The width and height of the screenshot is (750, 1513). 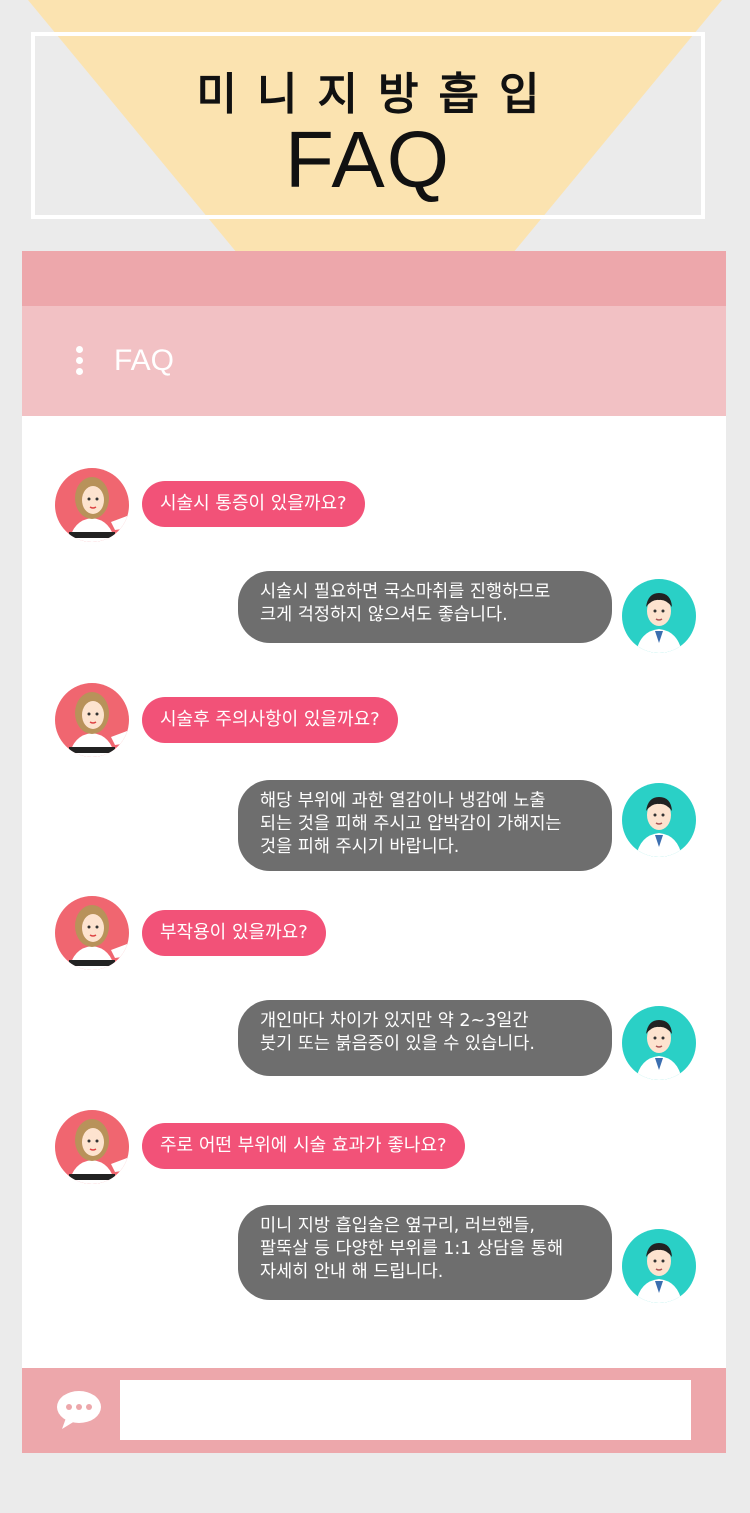 What do you see at coordinates (374, 278) in the screenshot?
I see `chat-top-strip` at bounding box center [374, 278].